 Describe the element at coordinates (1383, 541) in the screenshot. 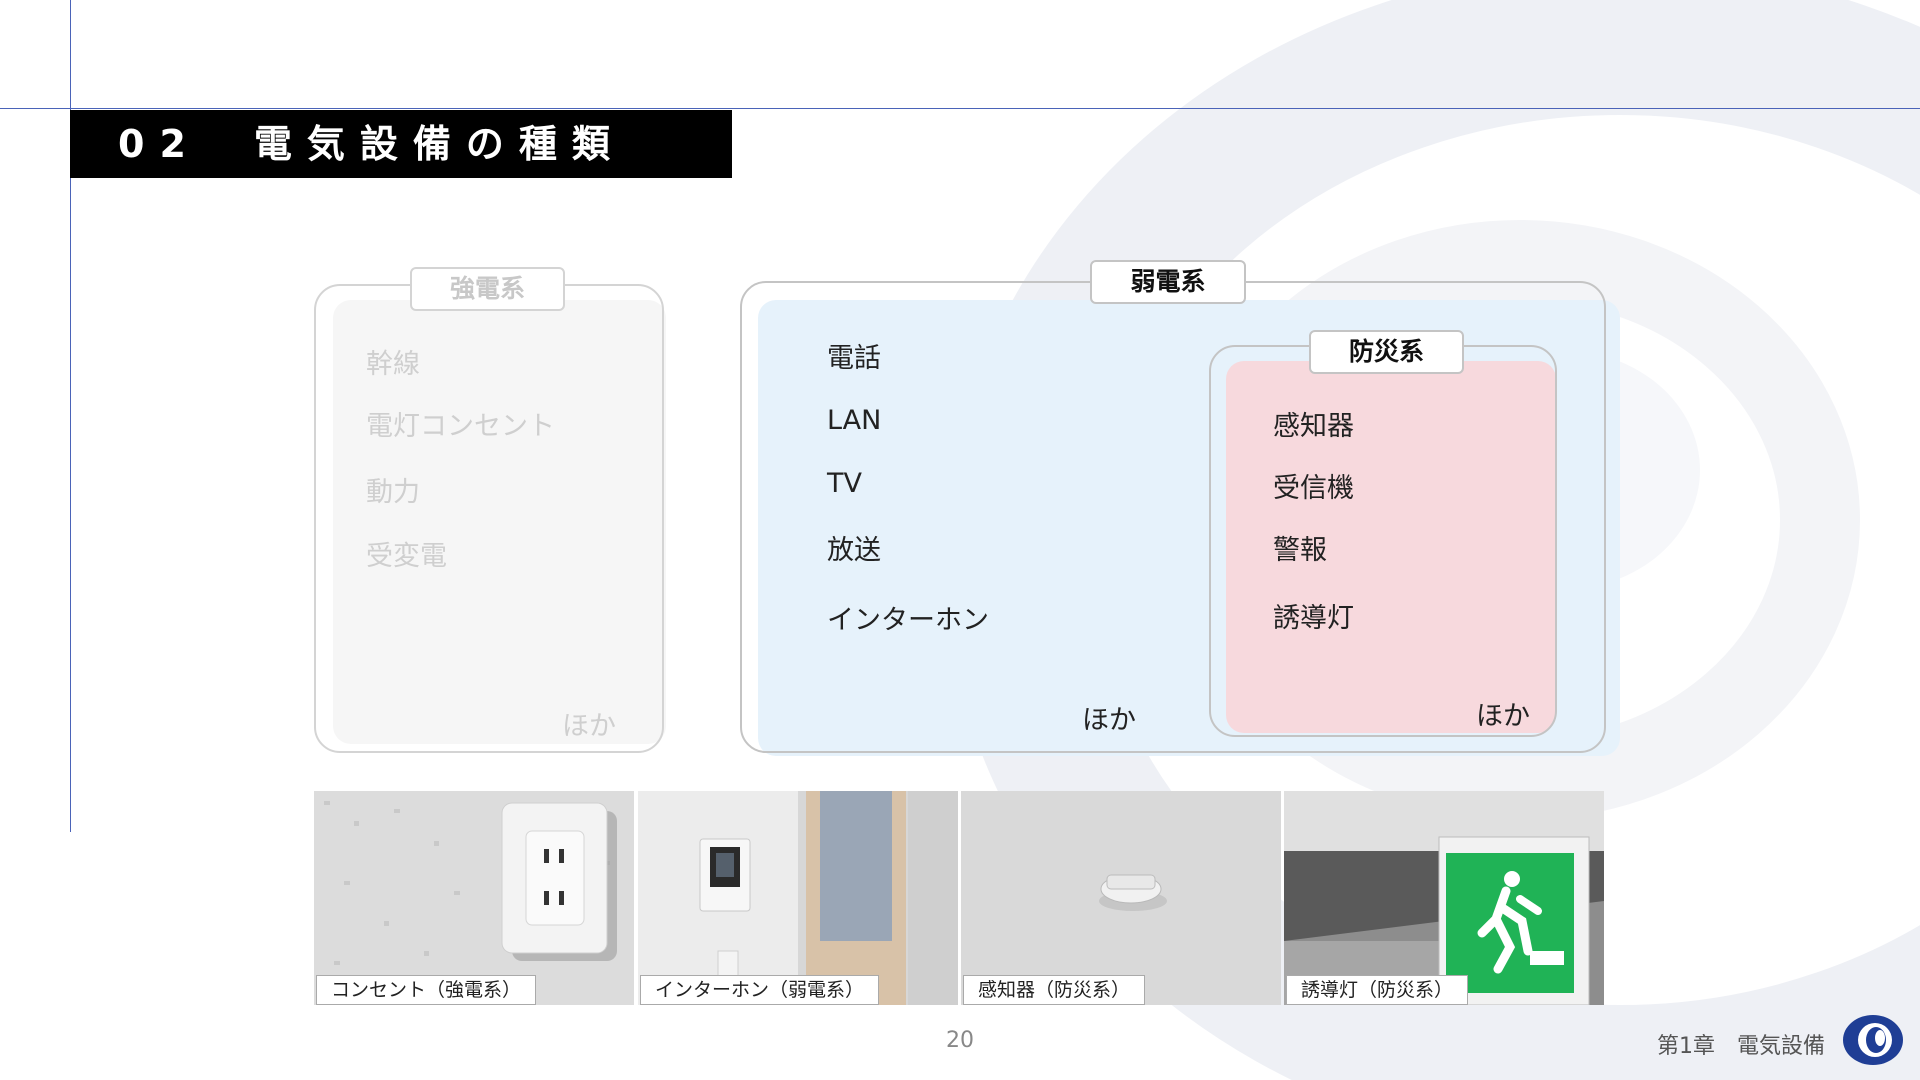

I see `disaster-prevention-panel` at that location.